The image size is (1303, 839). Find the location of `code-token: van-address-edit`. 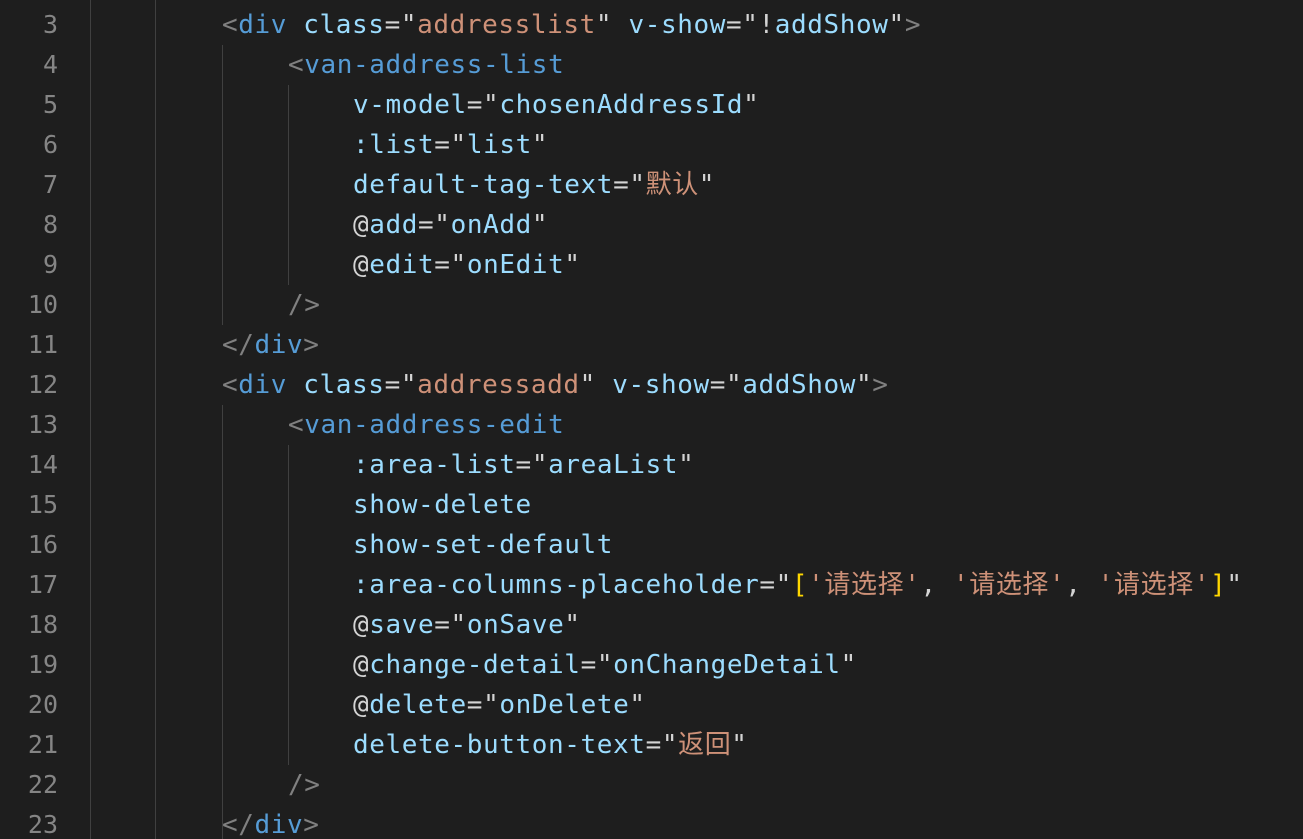

code-token: van-address-edit is located at coordinates (434, 425).